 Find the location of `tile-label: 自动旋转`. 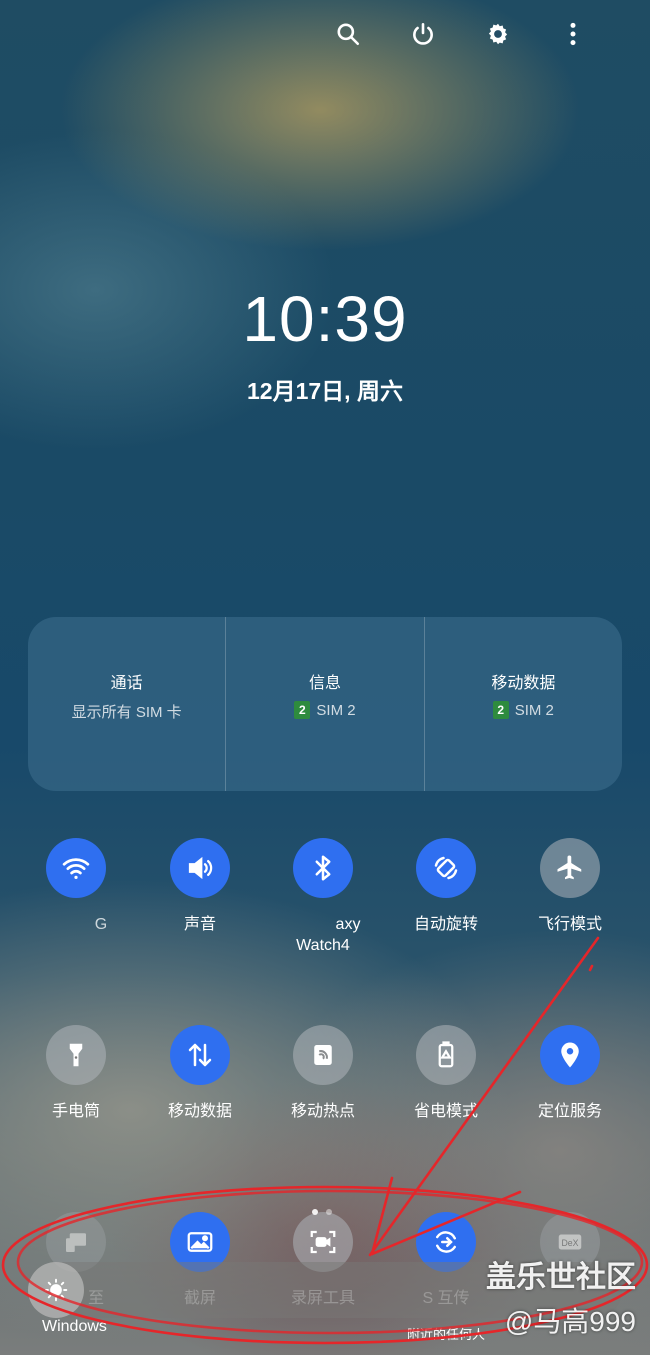

tile-label: 自动旋转 is located at coordinates (445, 924).